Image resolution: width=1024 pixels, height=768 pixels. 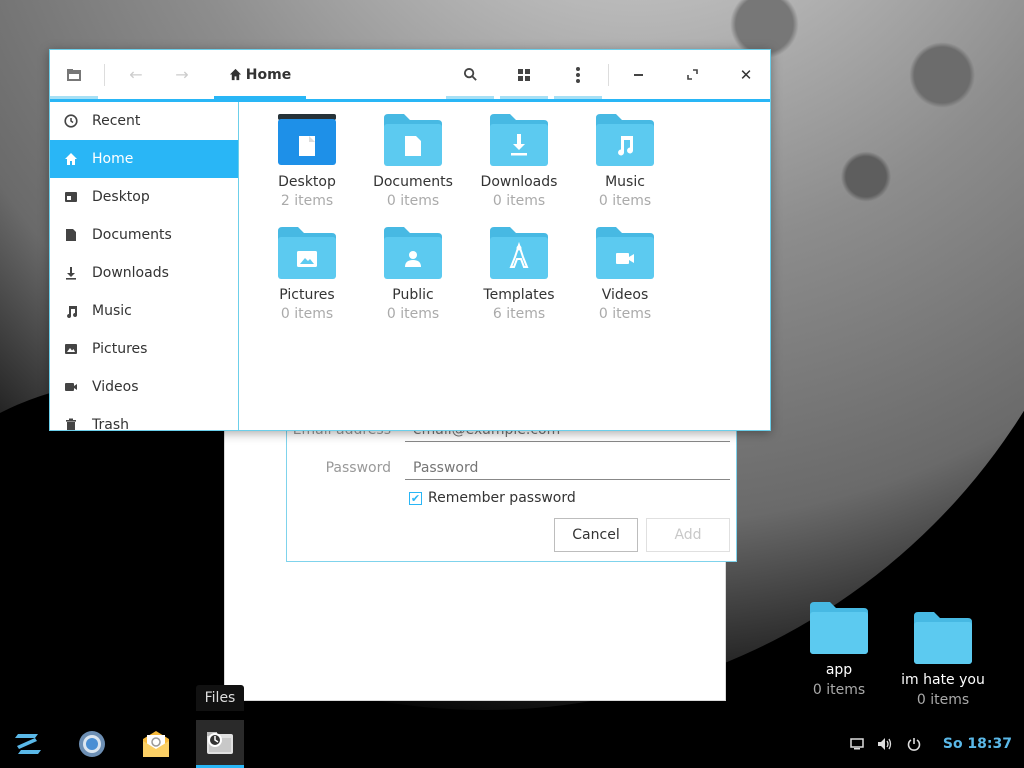 What do you see at coordinates (519, 314) in the screenshot?
I see `folder-item-count: 6 items` at bounding box center [519, 314].